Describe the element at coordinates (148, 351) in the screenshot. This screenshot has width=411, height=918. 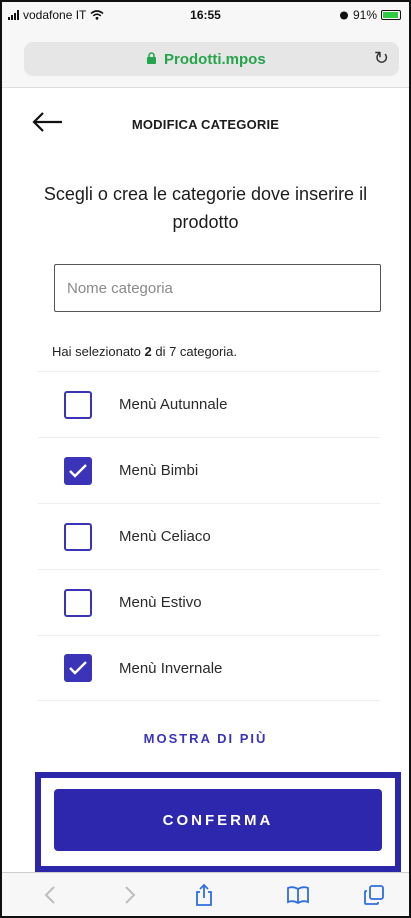
I see `selection-count: 2` at that location.